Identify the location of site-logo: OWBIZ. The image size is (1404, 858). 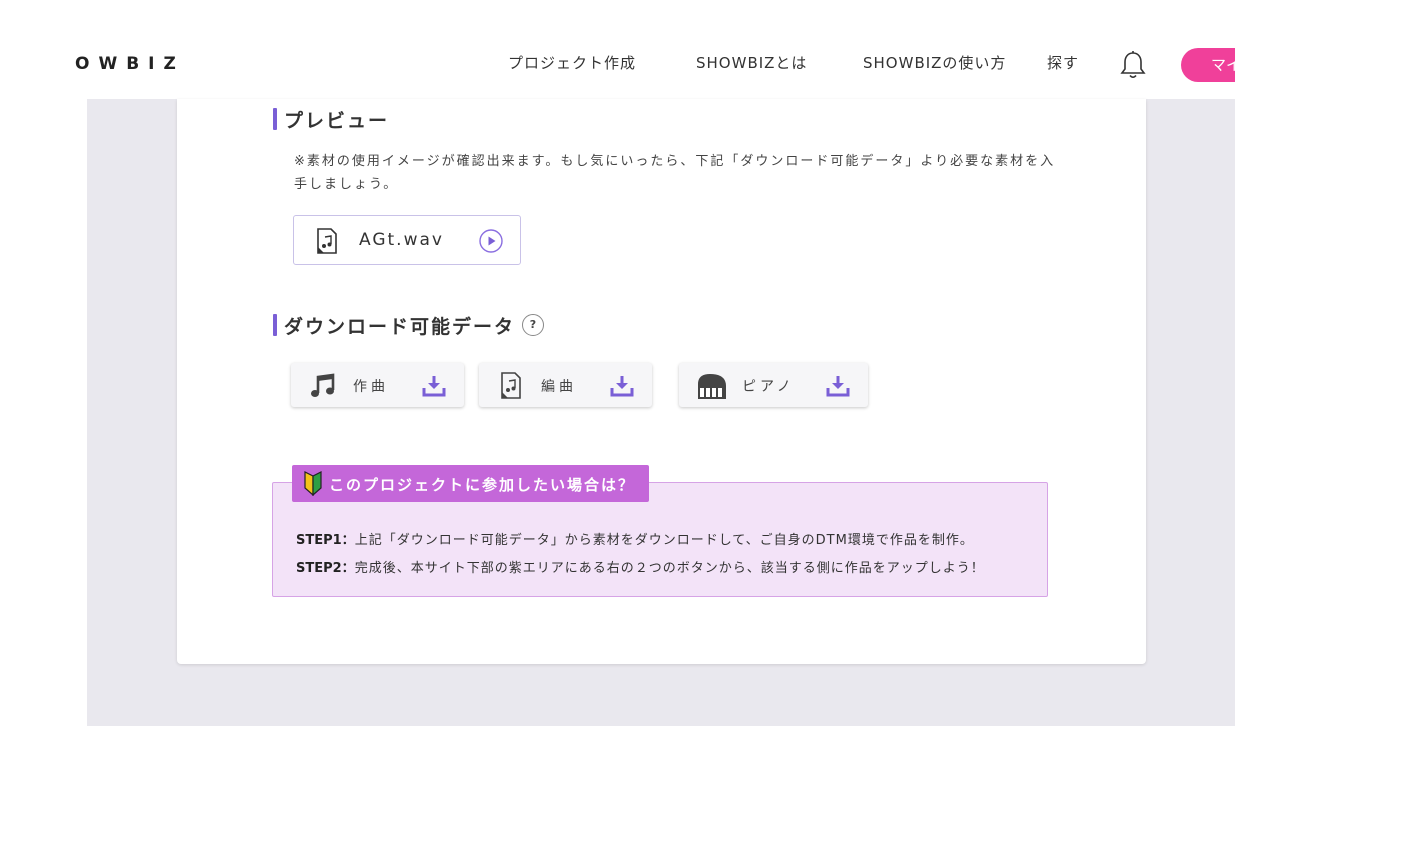
(130, 64).